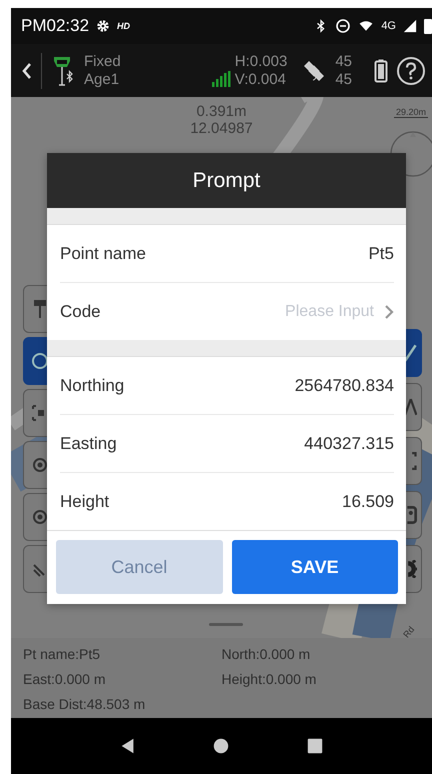 The image size is (432, 774). Describe the element at coordinates (315, 567) in the screenshot. I see `save-button: SAVE` at that location.